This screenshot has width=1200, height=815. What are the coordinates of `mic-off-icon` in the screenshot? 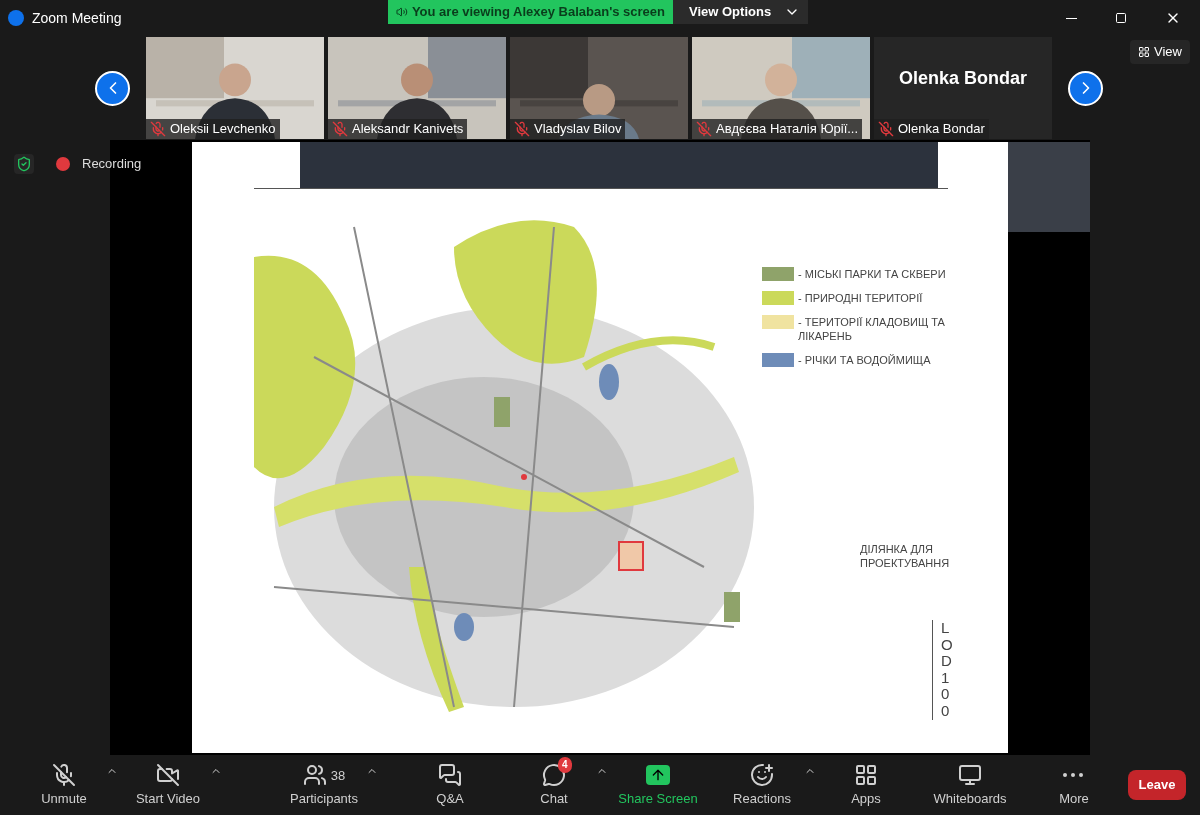 It's located at (64, 775).